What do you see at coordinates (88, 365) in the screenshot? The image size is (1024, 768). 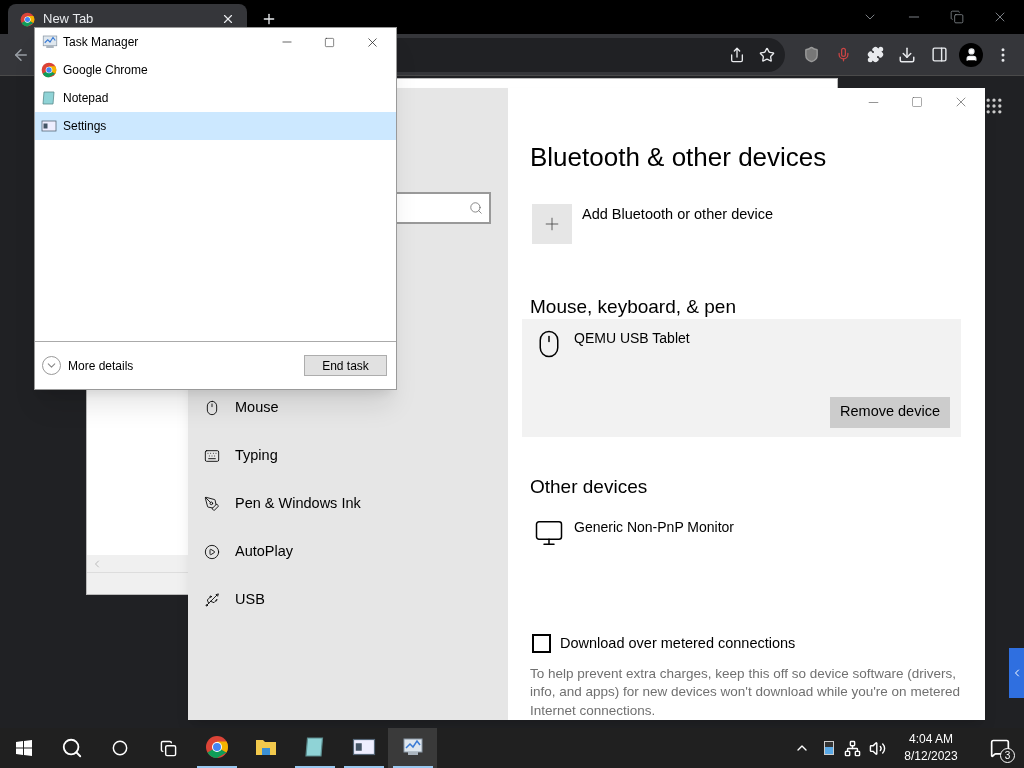 I see `more-details-button: More details` at bounding box center [88, 365].